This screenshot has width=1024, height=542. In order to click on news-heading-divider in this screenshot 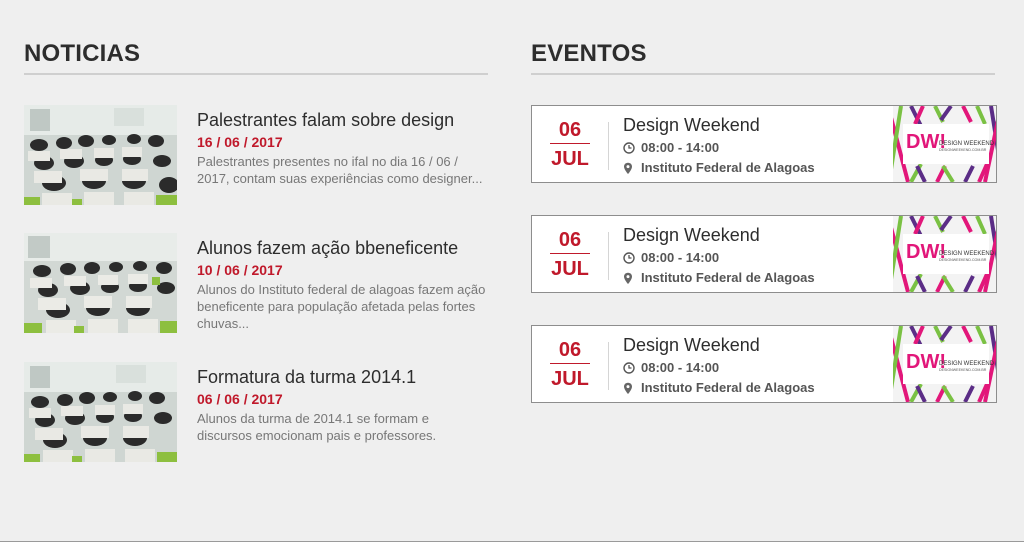, I will do `click(256, 74)`.